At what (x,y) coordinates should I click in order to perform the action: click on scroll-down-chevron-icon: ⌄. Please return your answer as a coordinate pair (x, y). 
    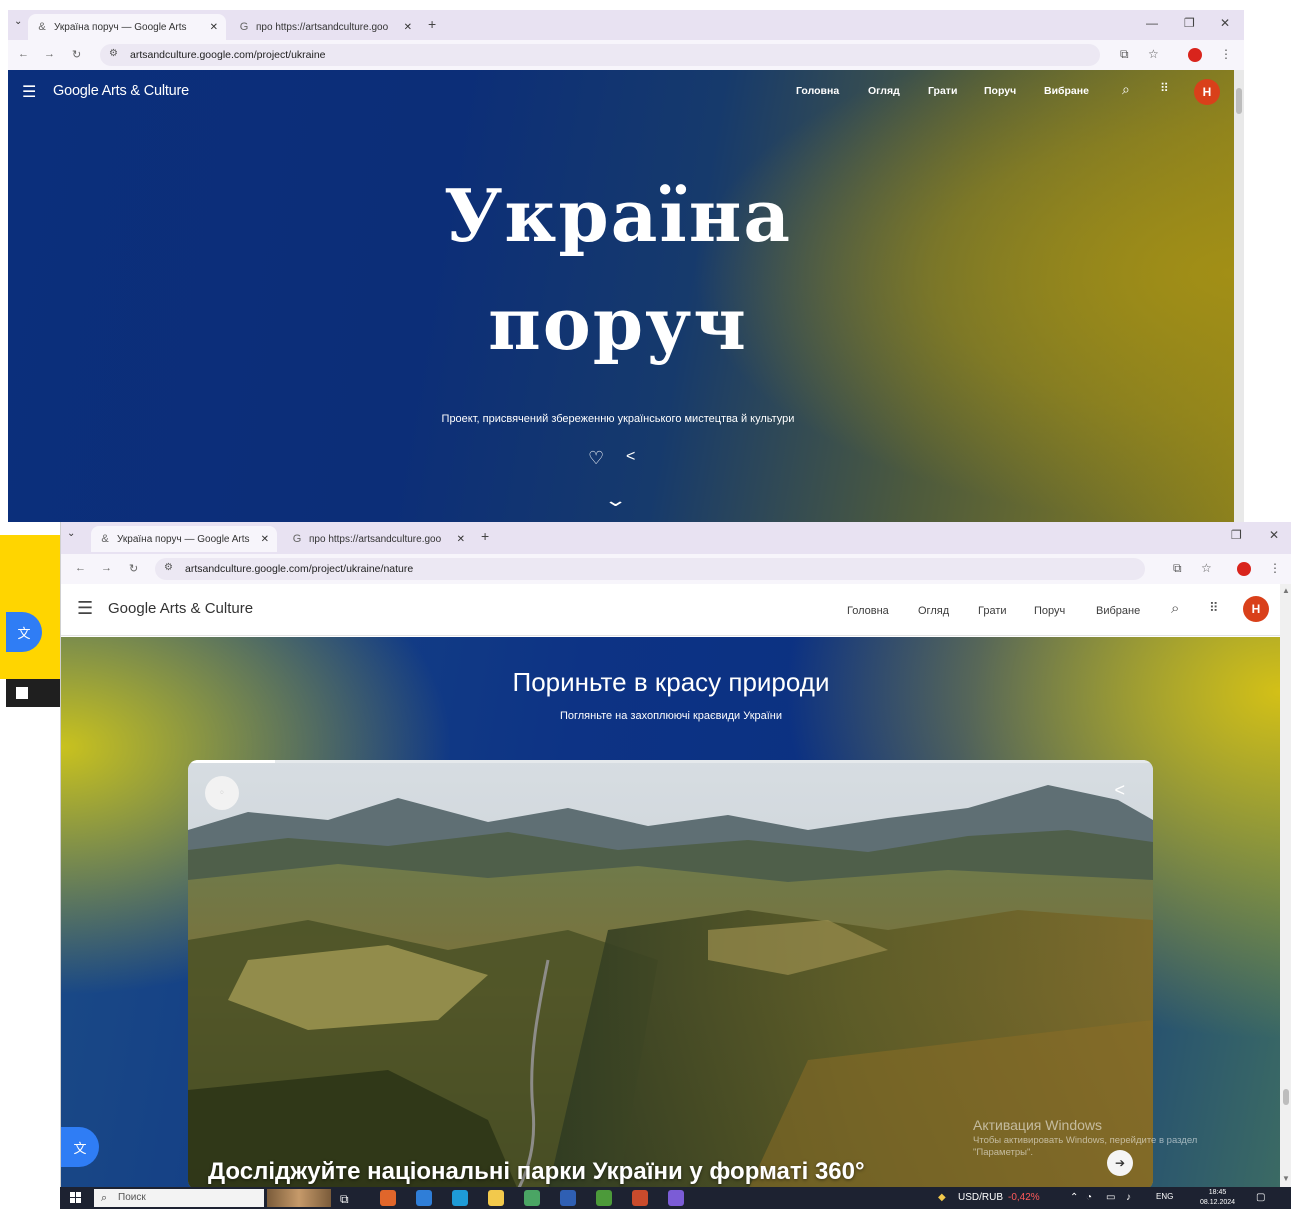
    Looking at the image, I should click on (615, 500).